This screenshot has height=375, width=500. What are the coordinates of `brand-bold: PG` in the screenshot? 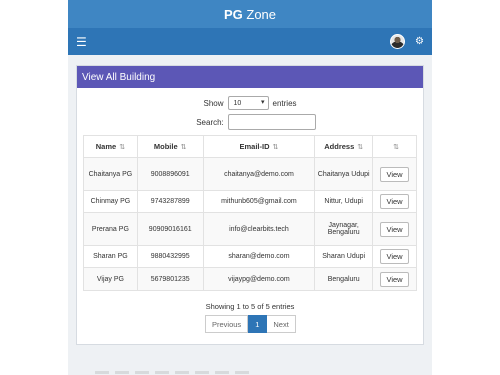 It's located at (233, 14).